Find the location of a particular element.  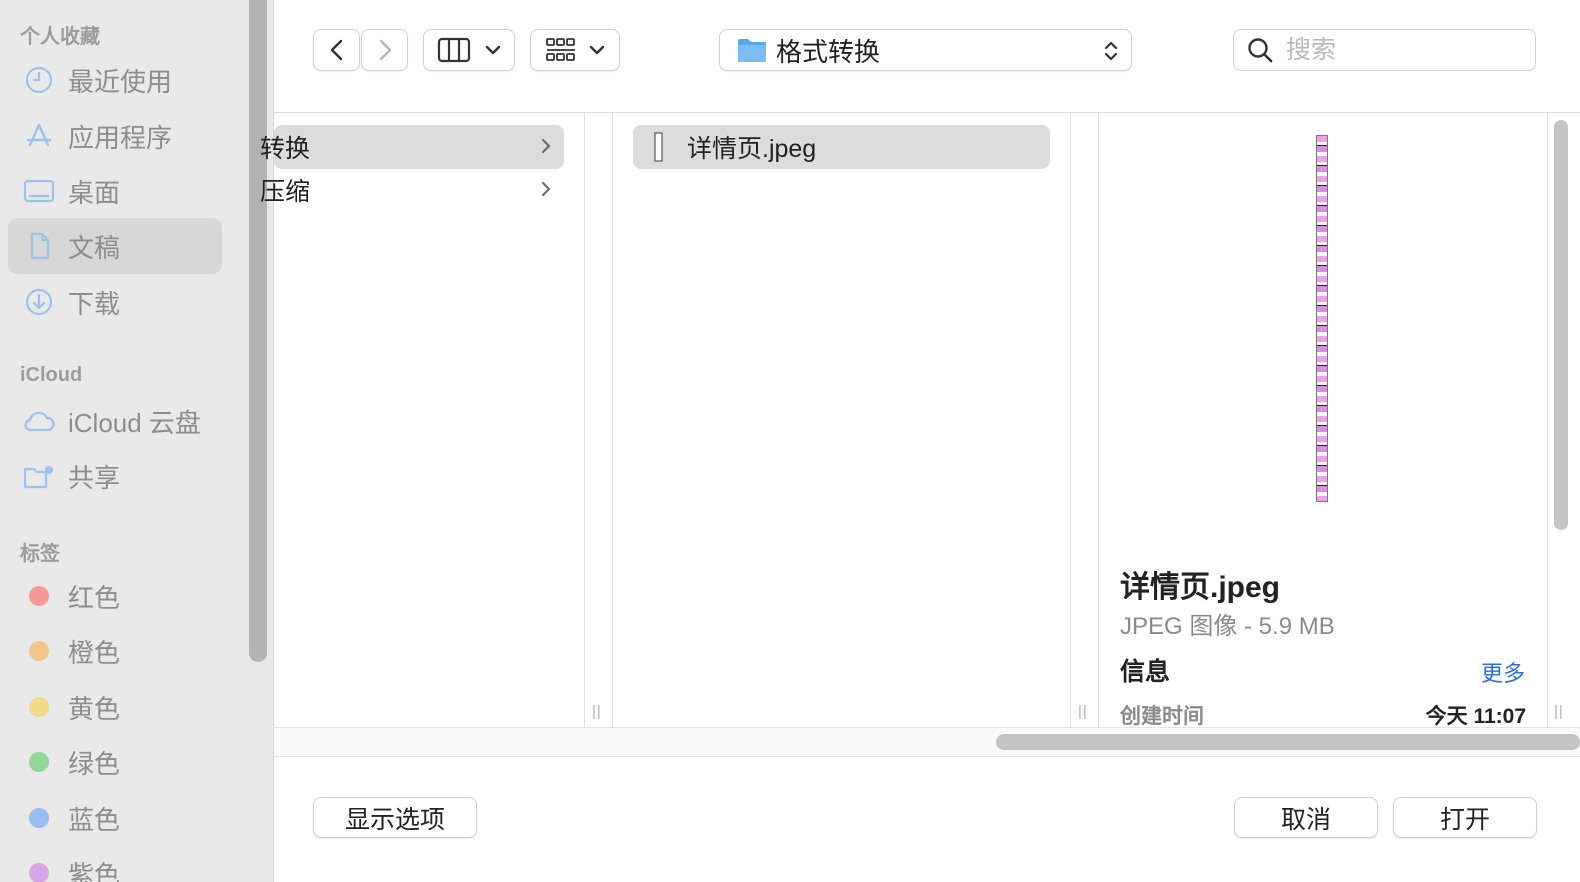

sidebar-tag-blue: 蓝色 is located at coordinates (115, 818).